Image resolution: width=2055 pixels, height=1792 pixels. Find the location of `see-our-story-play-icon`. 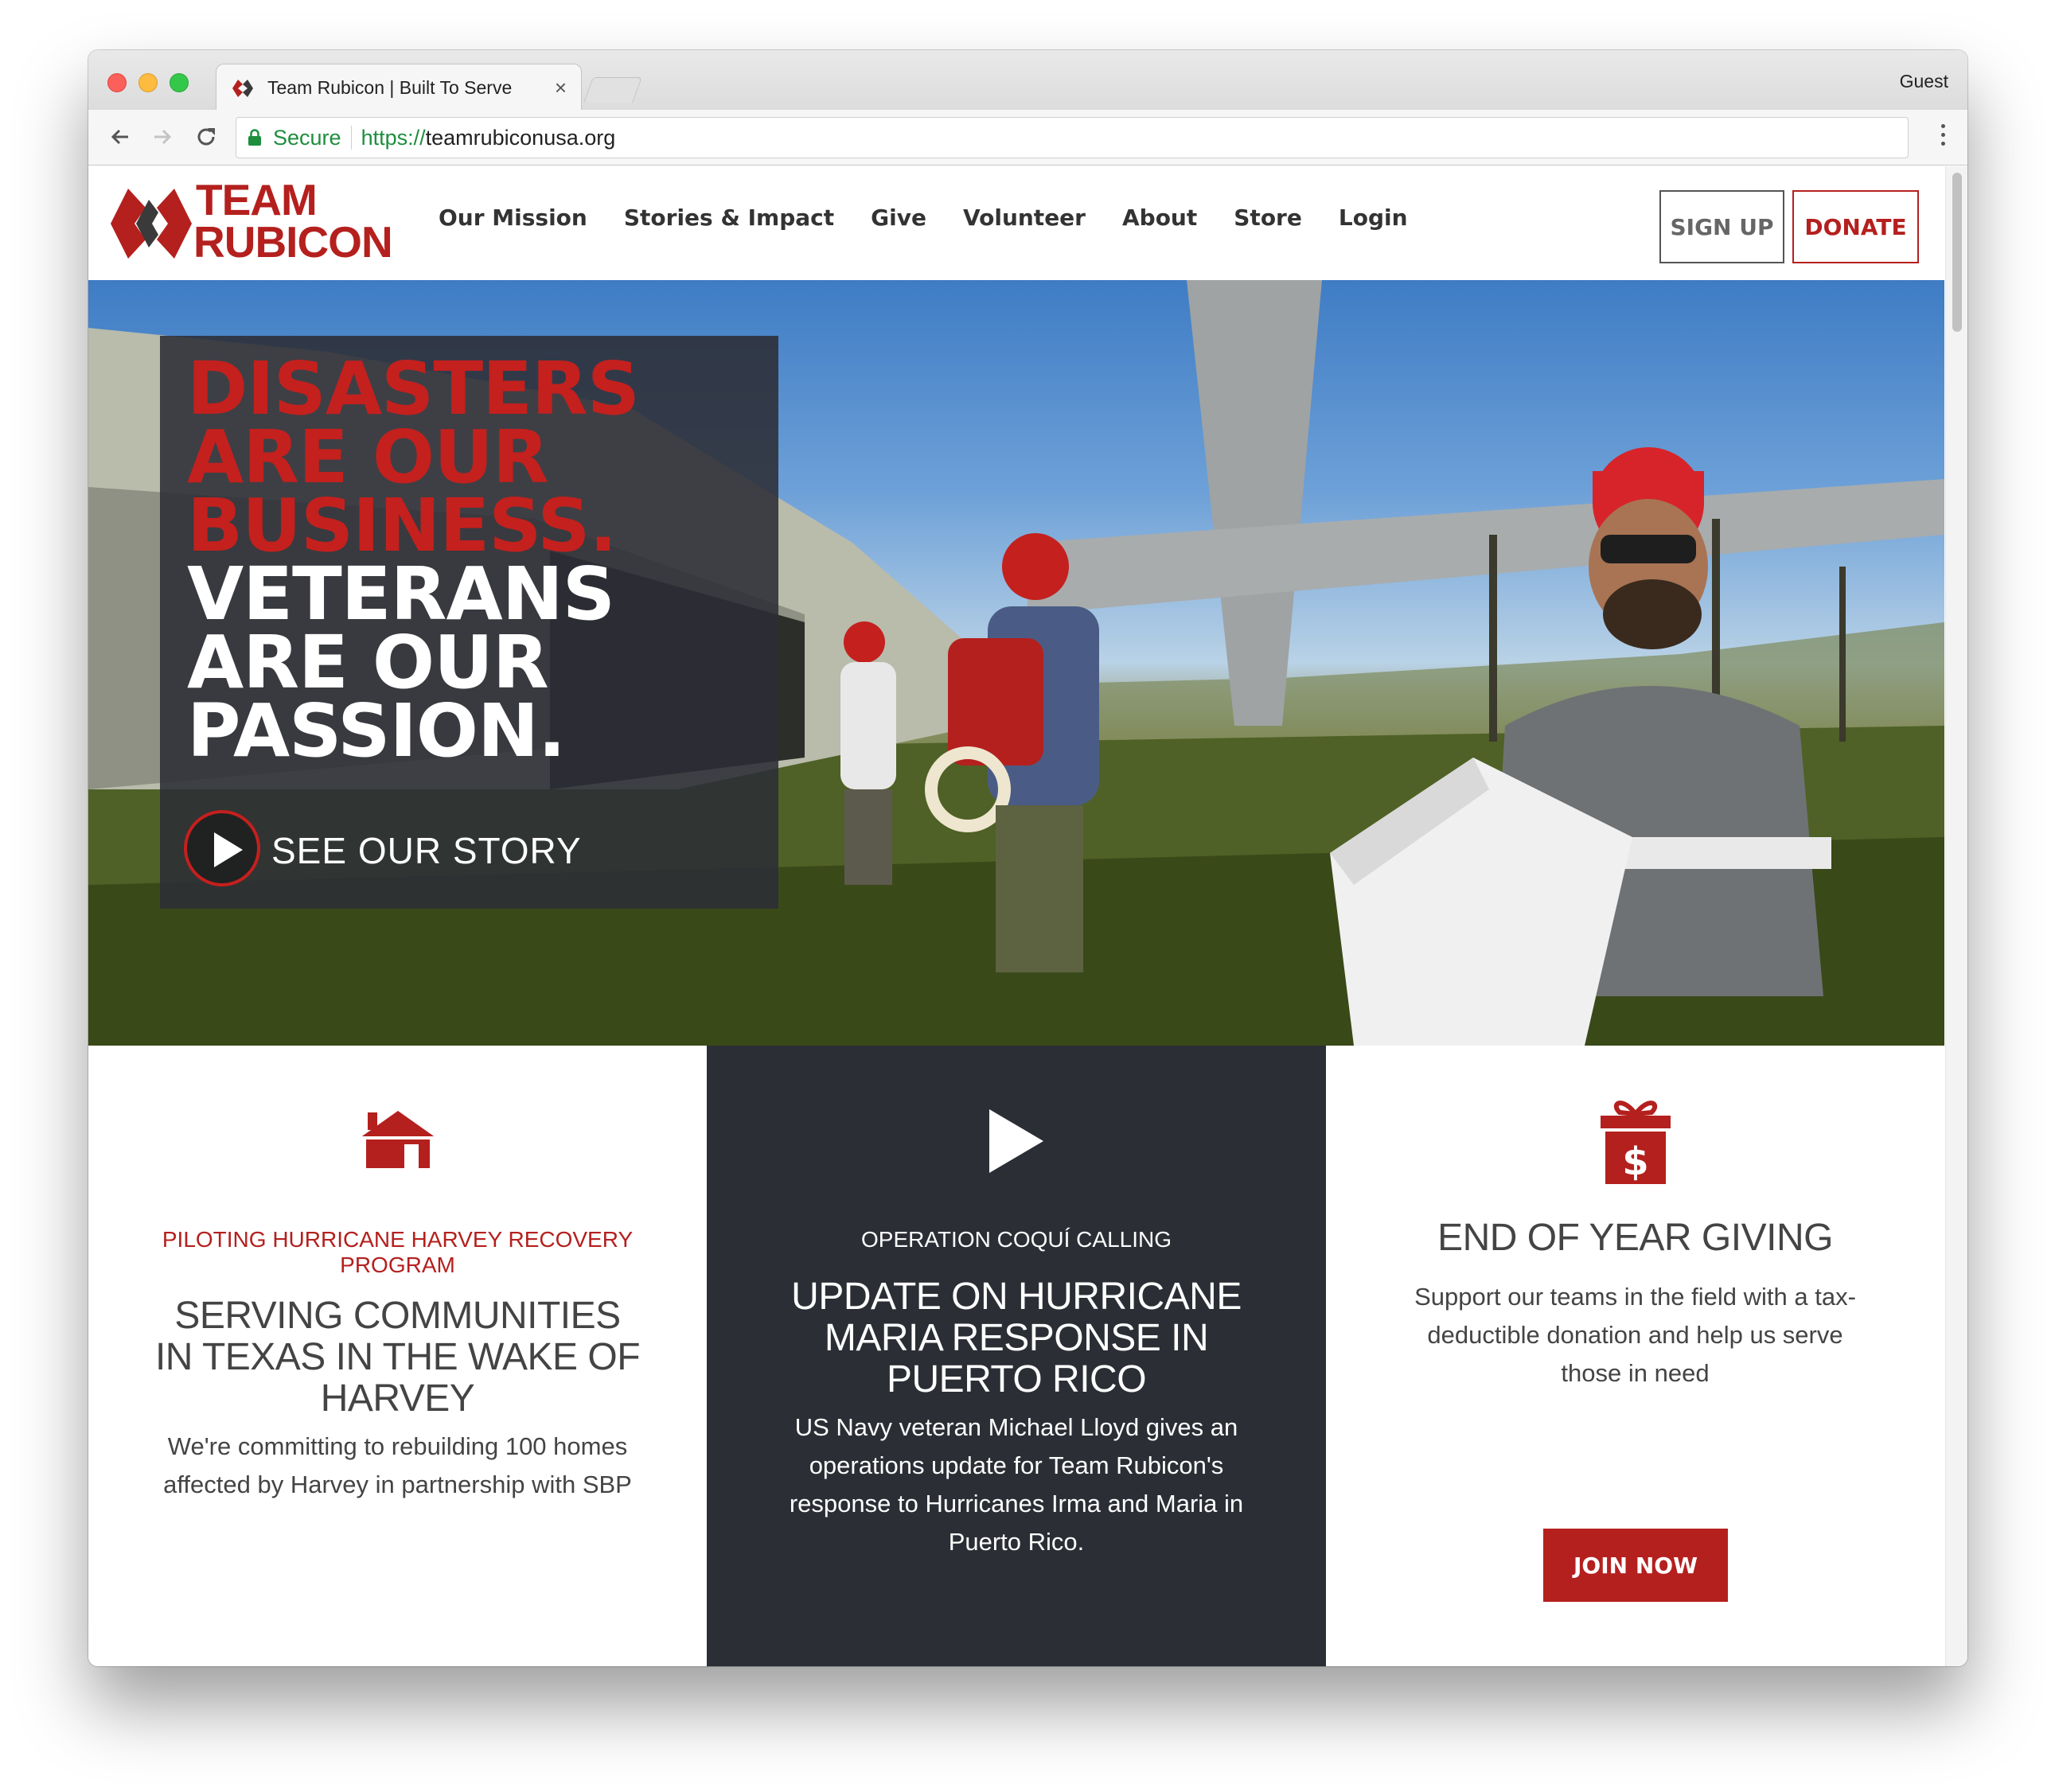

see-our-story-play-icon is located at coordinates (222, 848).